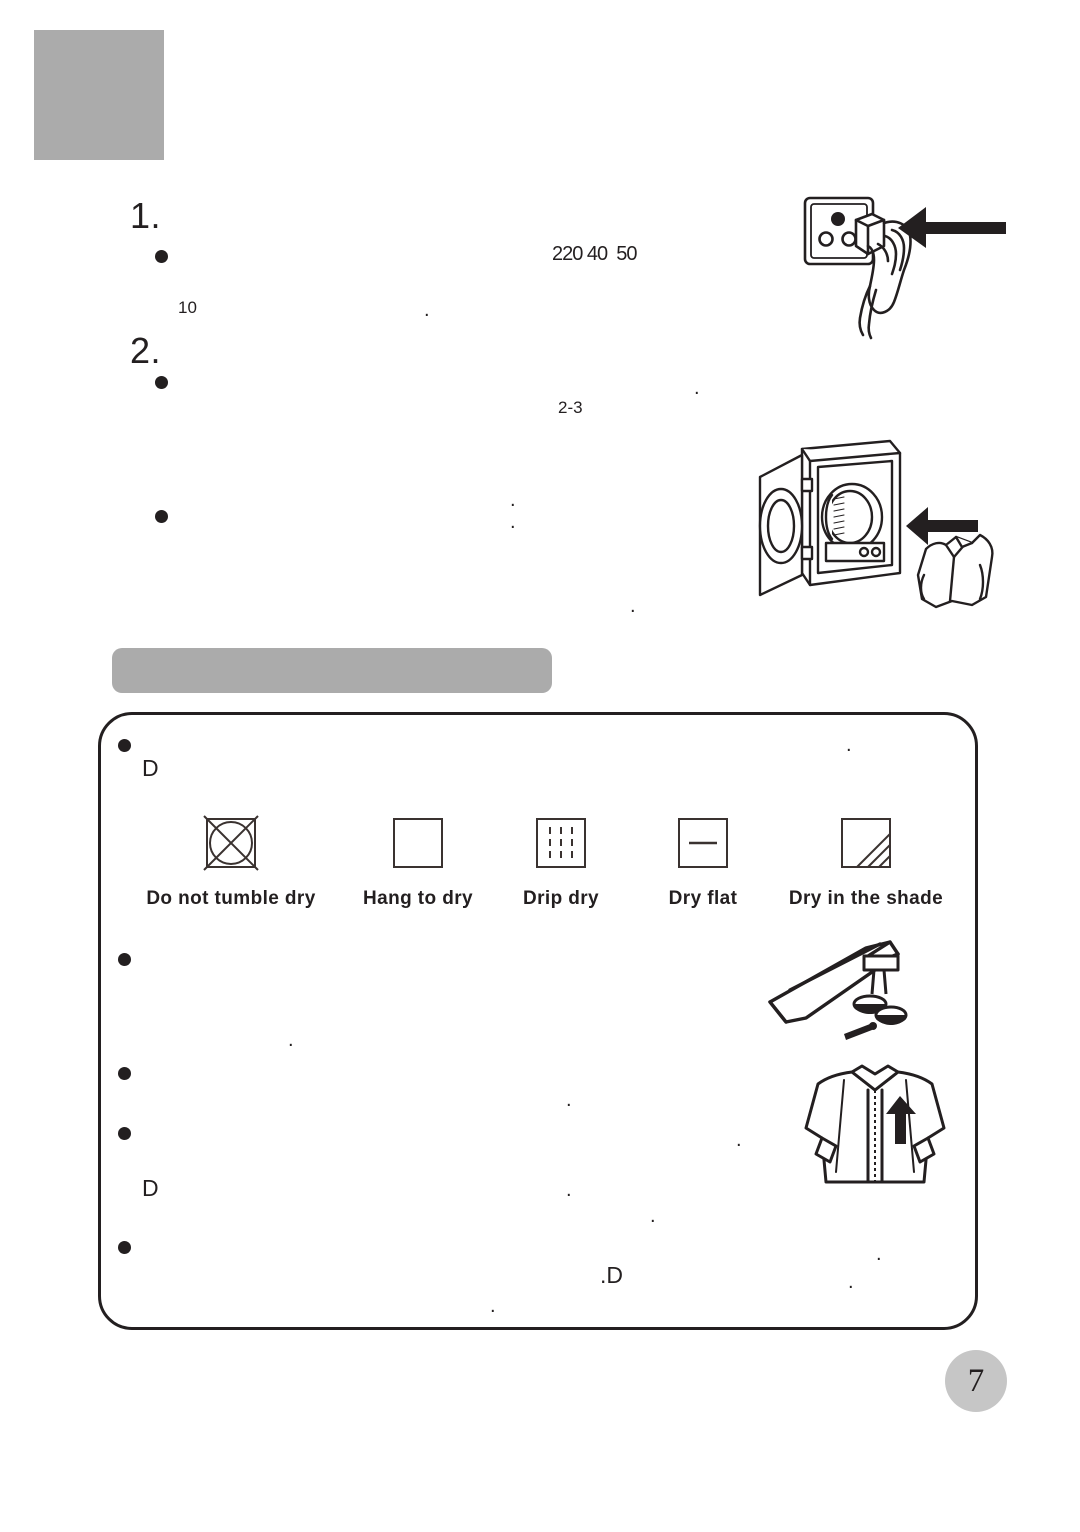 The height and width of the screenshot is (1532, 1080). What do you see at coordinates (161, 516) in the screenshot?
I see `step-2-bullet-marker-b` at bounding box center [161, 516].